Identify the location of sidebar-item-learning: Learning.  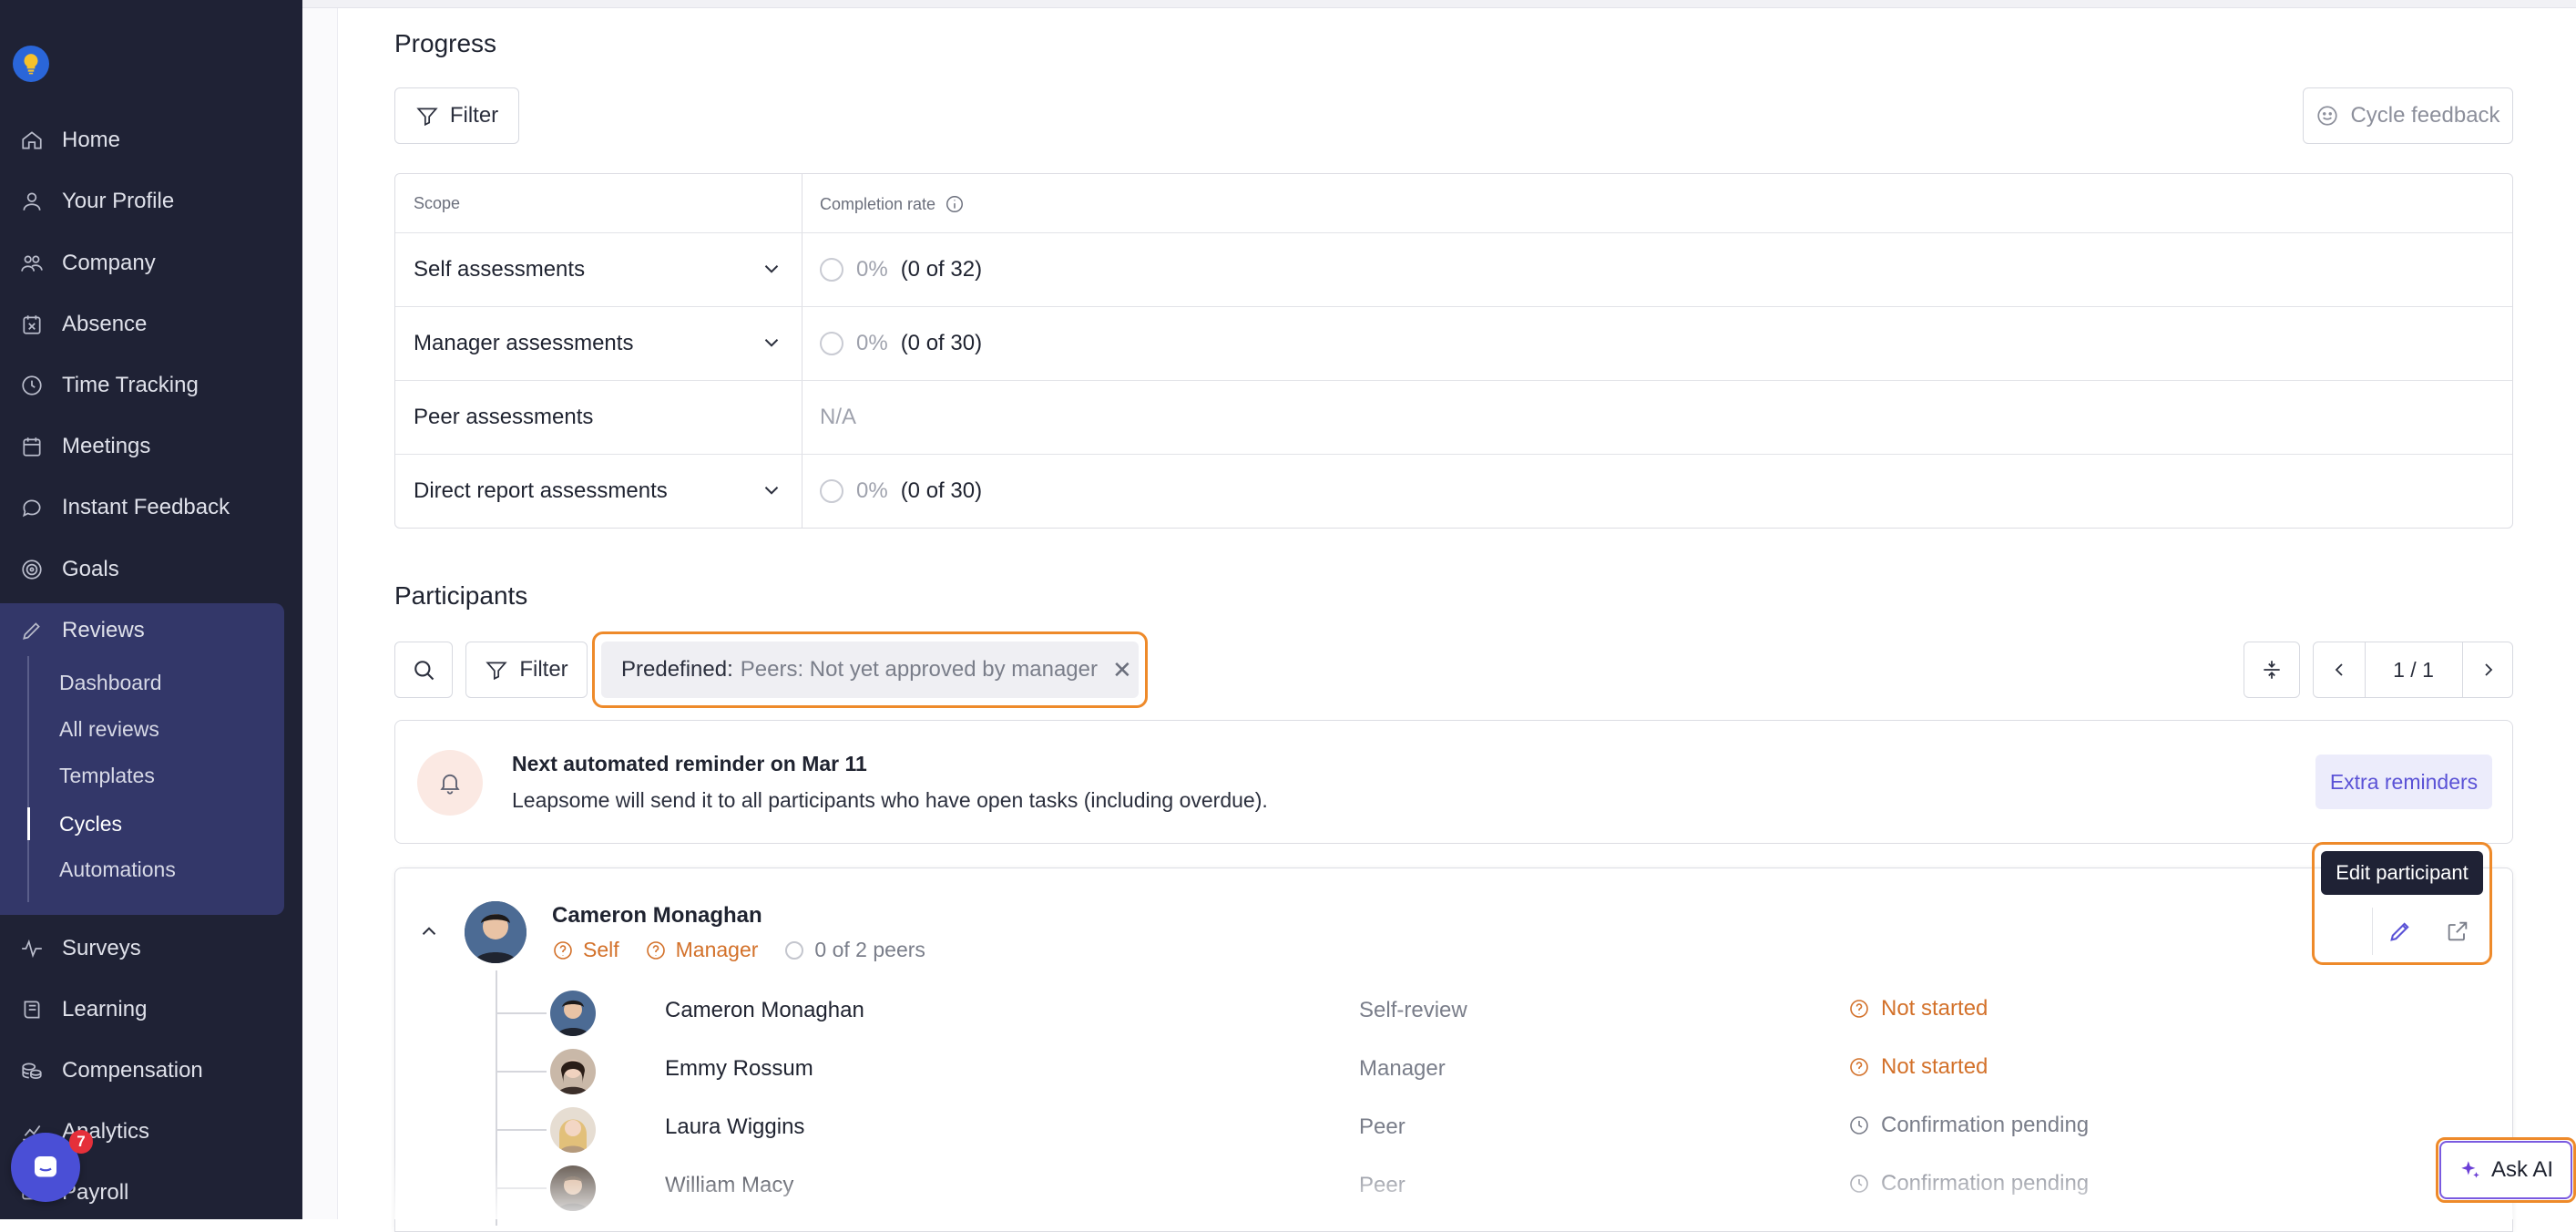
(83, 1009).